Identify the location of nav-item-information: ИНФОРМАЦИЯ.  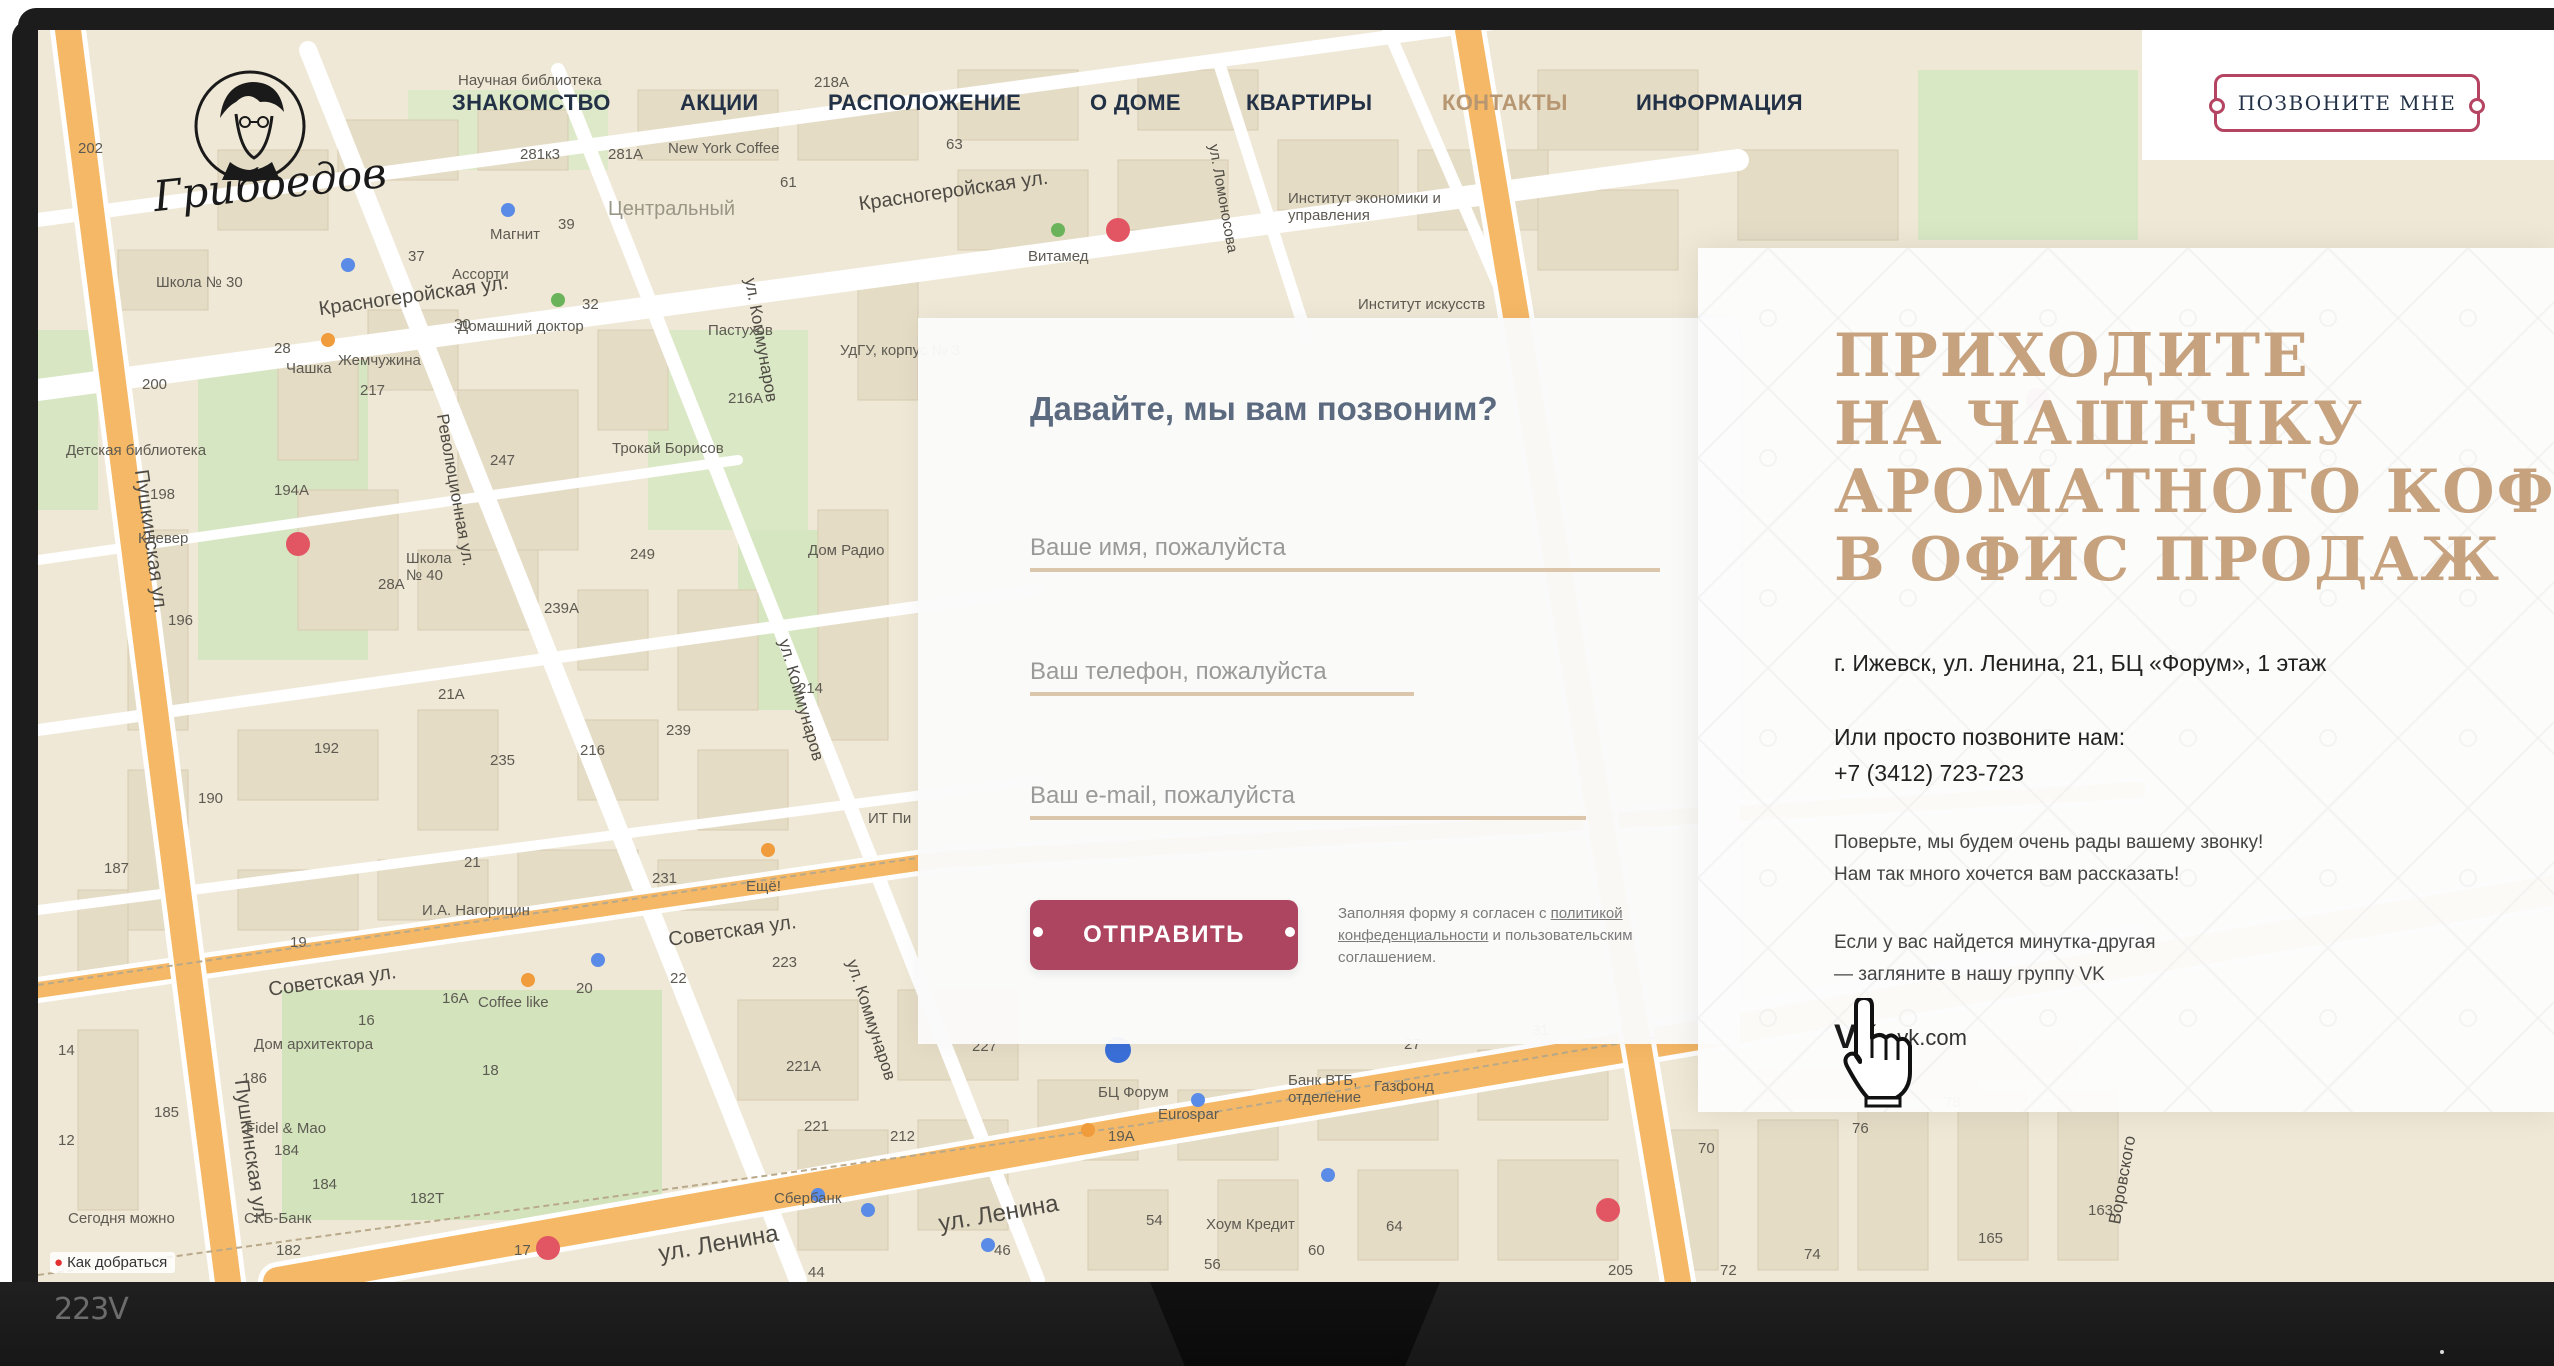
(1719, 103).